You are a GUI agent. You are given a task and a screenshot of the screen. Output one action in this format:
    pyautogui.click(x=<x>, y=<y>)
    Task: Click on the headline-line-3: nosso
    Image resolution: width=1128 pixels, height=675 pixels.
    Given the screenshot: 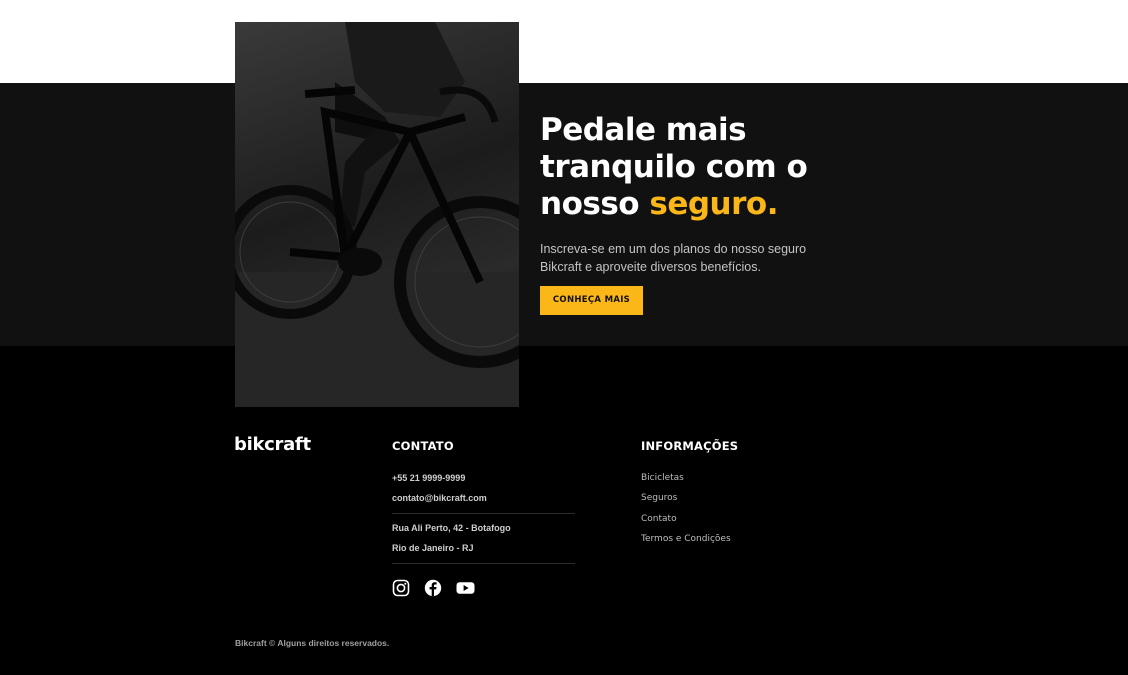 What is the action you would take?
    pyautogui.click(x=595, y=204)
    